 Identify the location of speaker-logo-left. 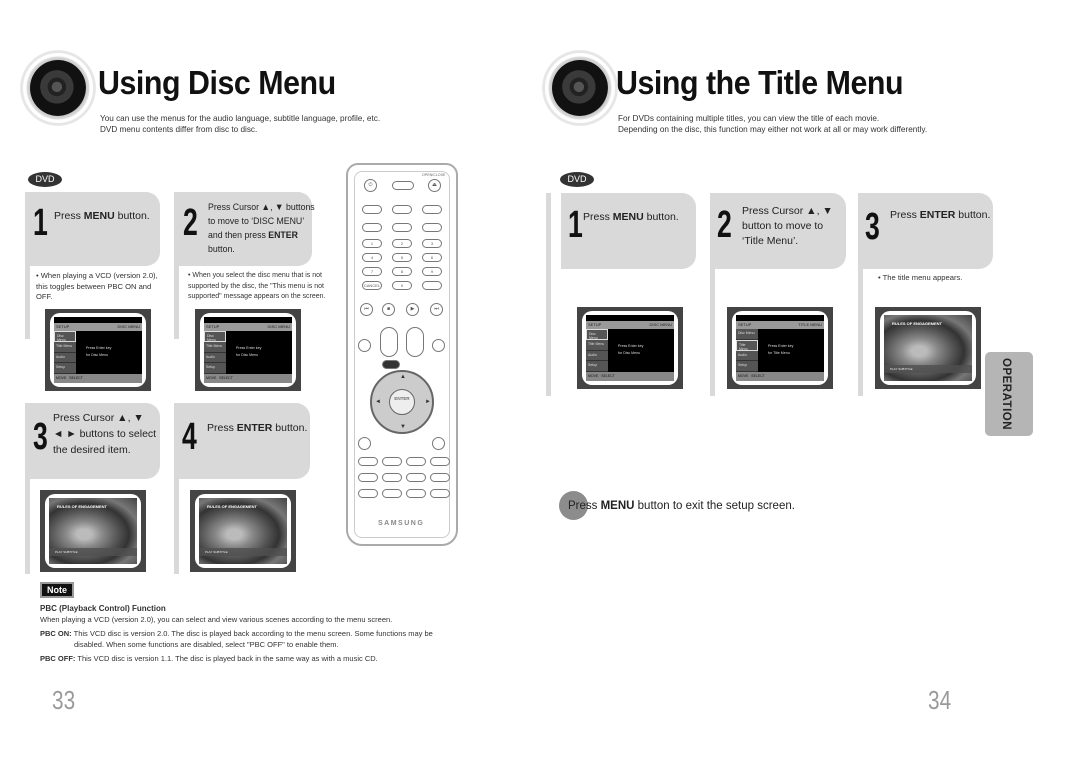
(58, 88).